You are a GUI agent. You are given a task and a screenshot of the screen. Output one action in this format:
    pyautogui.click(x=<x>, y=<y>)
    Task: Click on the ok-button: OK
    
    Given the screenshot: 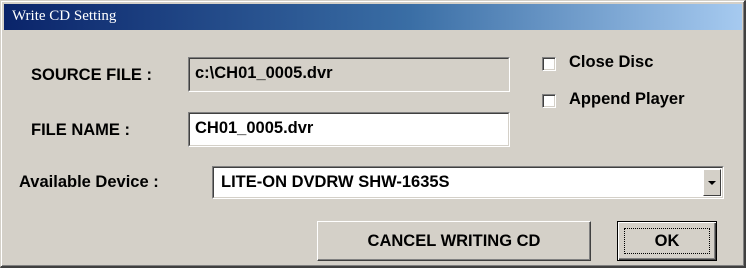 What is the action you would take?
    pyautogui.click(x=667, y=241)
    